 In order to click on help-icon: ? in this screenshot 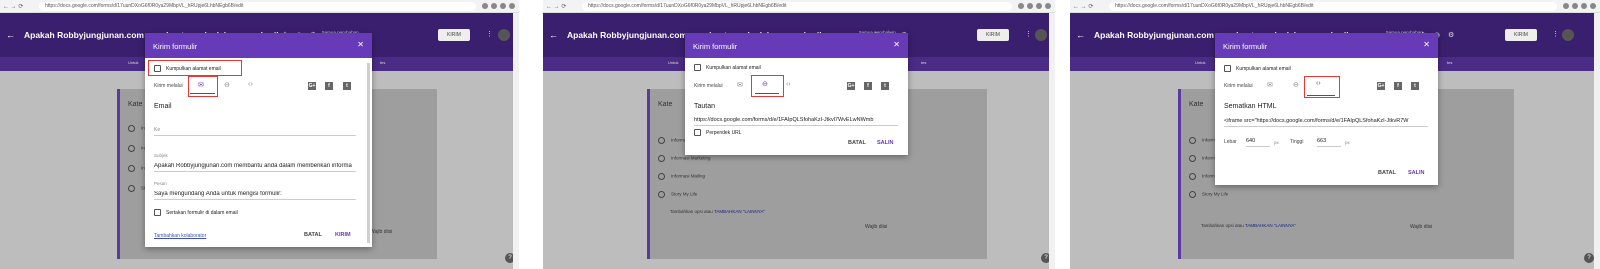, I will do `click(1589, 258)`.